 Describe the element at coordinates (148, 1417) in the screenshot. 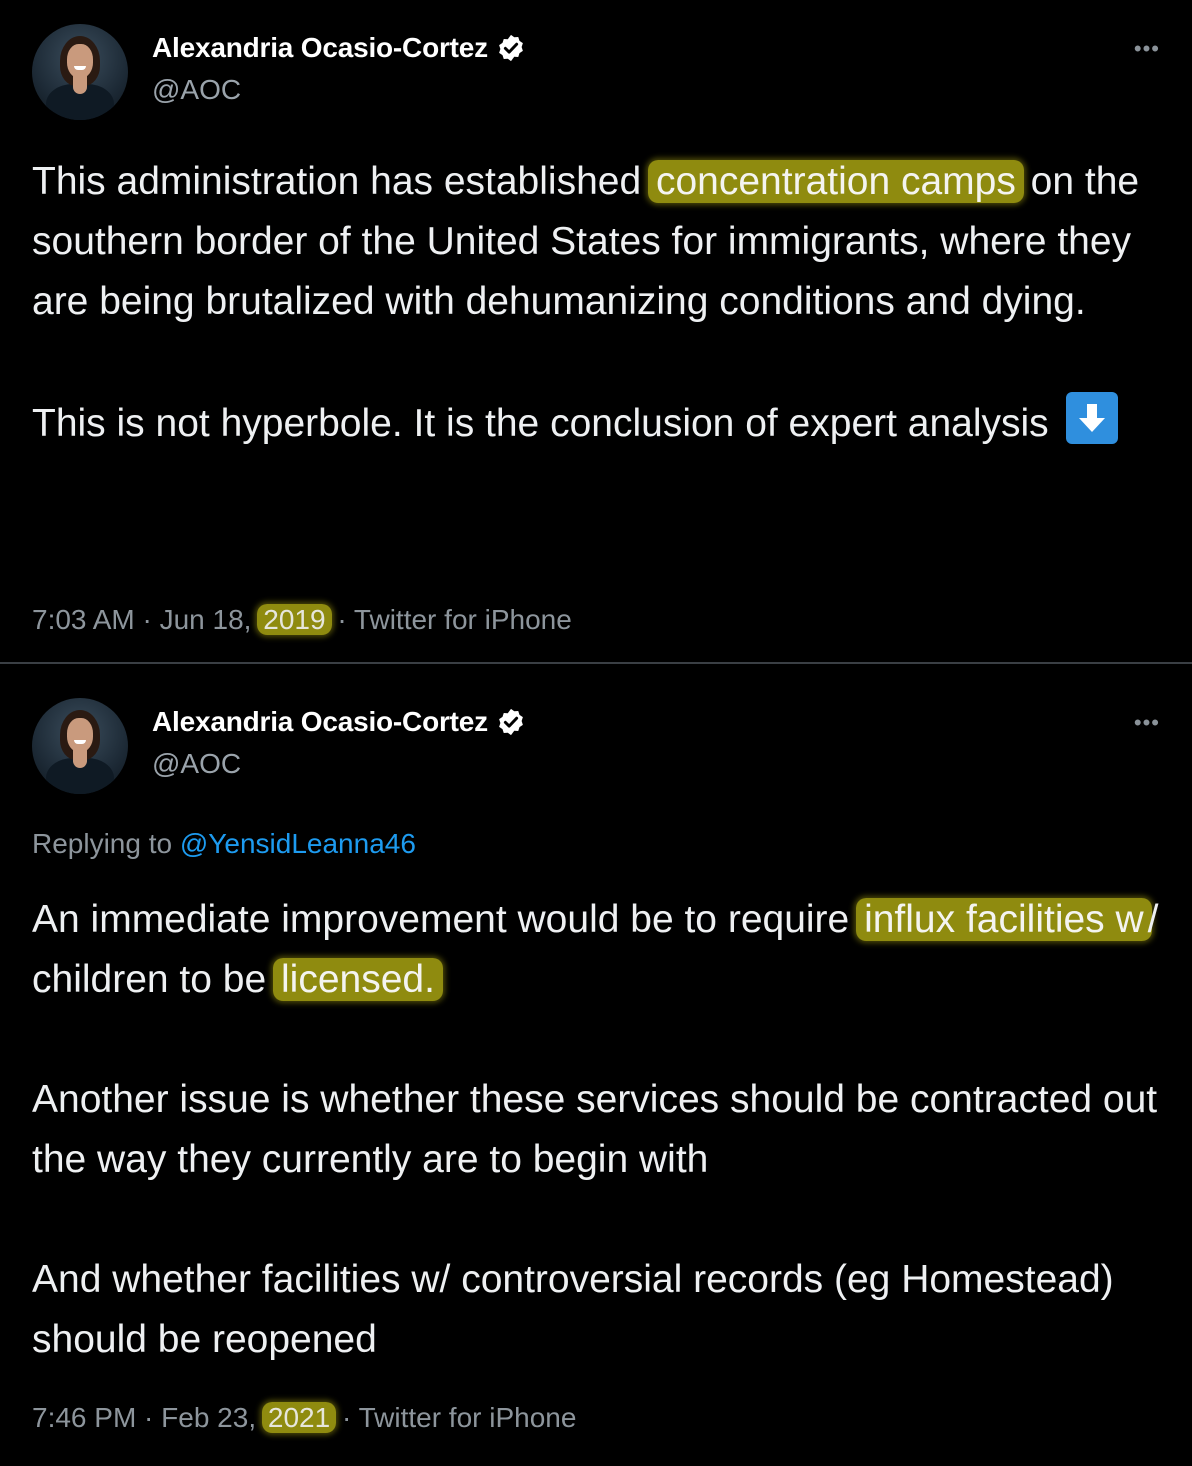

I see `timestamp: 7:46 PM · Feb 23,` at that location.